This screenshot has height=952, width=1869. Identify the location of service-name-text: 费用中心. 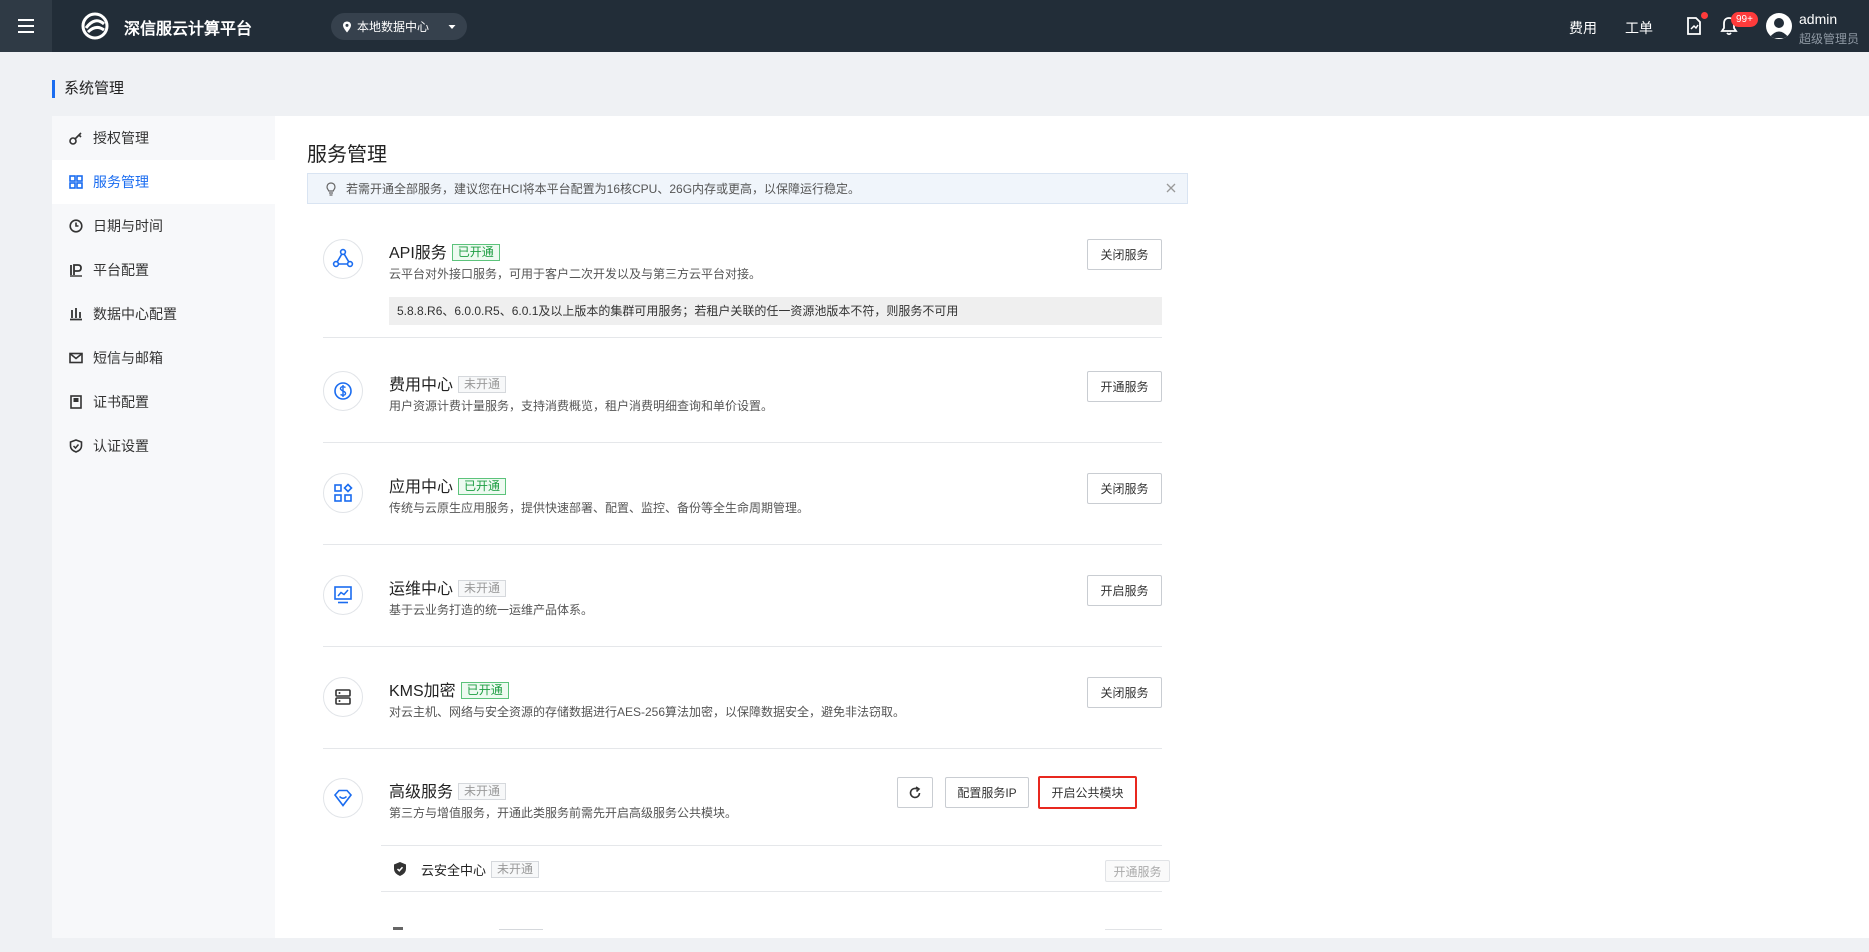
(421, 385).